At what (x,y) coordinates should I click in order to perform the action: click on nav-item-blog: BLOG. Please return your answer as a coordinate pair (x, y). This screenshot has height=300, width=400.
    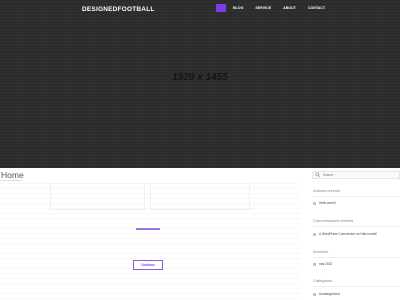
    Looking at the image, I should click on (238, 8).